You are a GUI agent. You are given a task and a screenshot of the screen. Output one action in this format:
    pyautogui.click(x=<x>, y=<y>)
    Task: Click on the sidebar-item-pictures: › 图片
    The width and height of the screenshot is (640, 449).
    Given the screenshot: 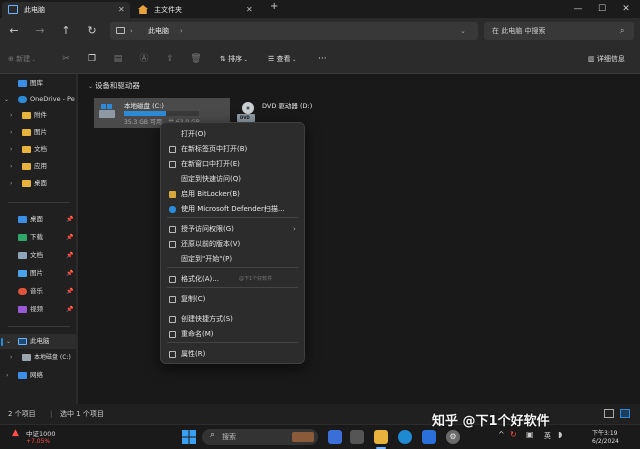 What is the action you would take?
    pyautogui.click(x=38, y=132)
    